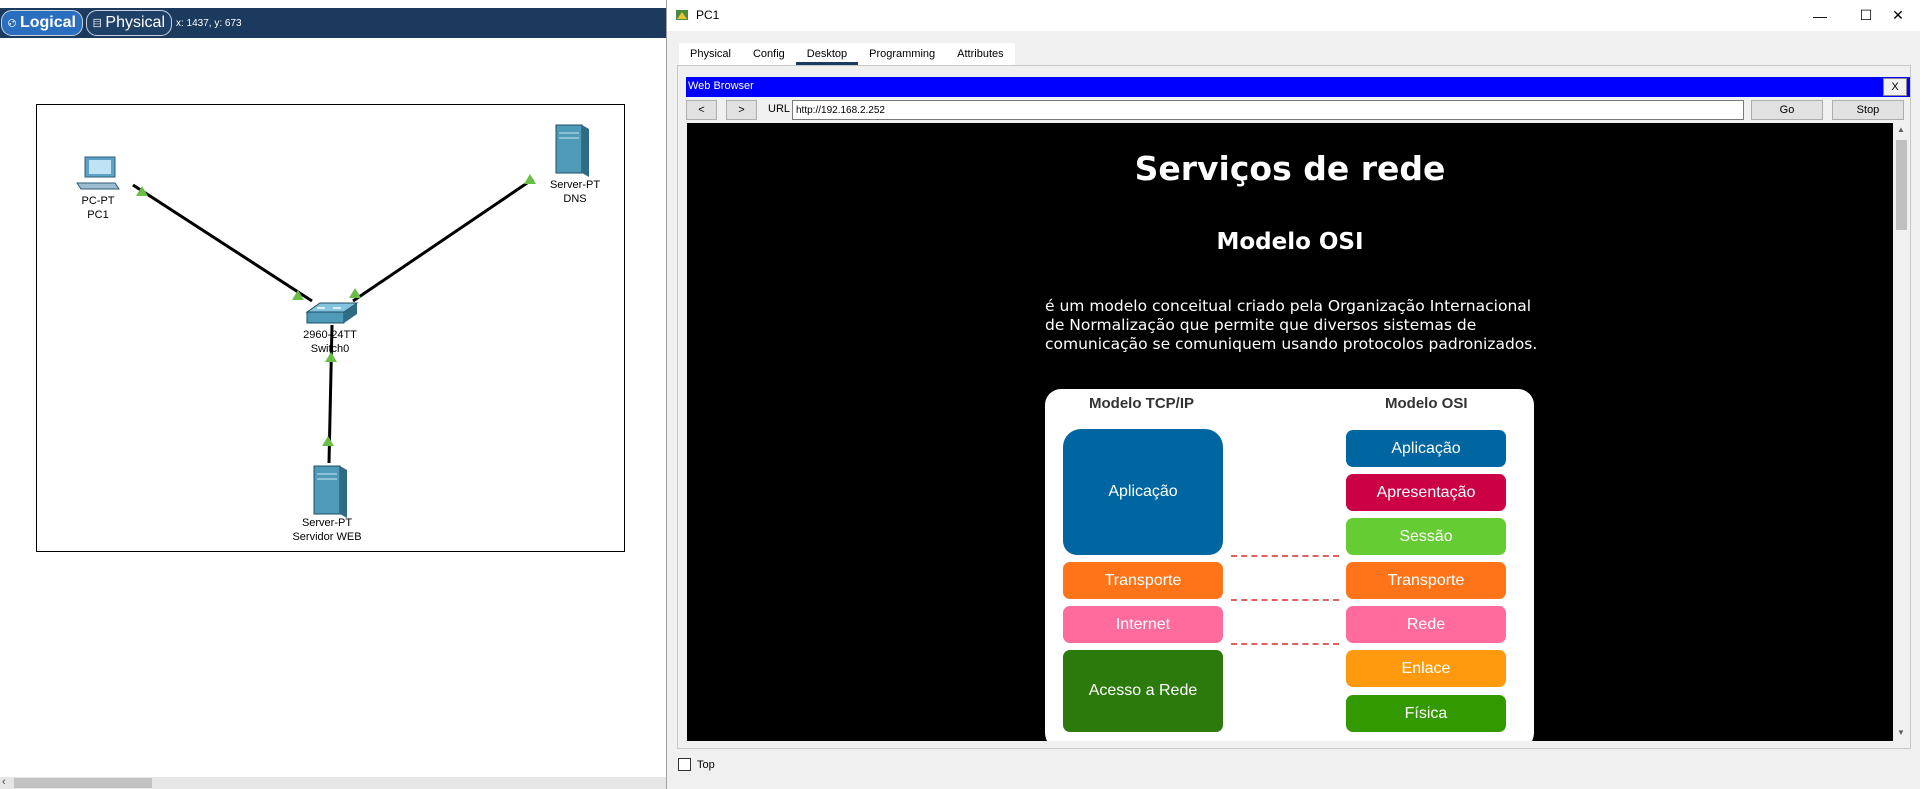 The image size is (1920, 789). Describe the element at coordinates (902, 54) in the screenshot. I see `tab-programming: Programming` at that location.